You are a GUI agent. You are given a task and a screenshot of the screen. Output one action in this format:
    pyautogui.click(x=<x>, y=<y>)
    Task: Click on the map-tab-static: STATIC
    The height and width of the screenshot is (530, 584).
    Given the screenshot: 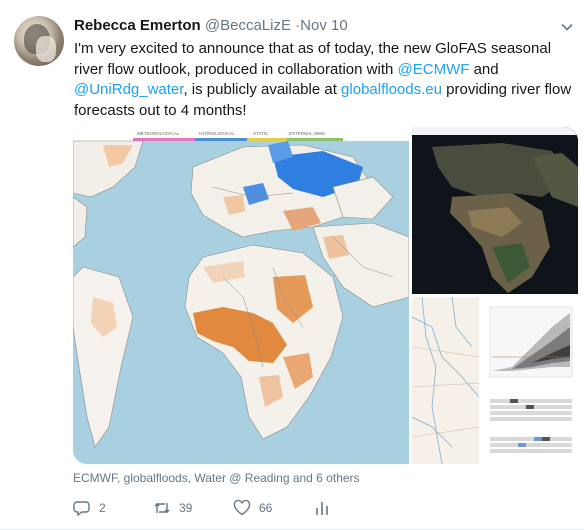 What is the action you would take?
    pyautogui.click(x=261, y=133)
    